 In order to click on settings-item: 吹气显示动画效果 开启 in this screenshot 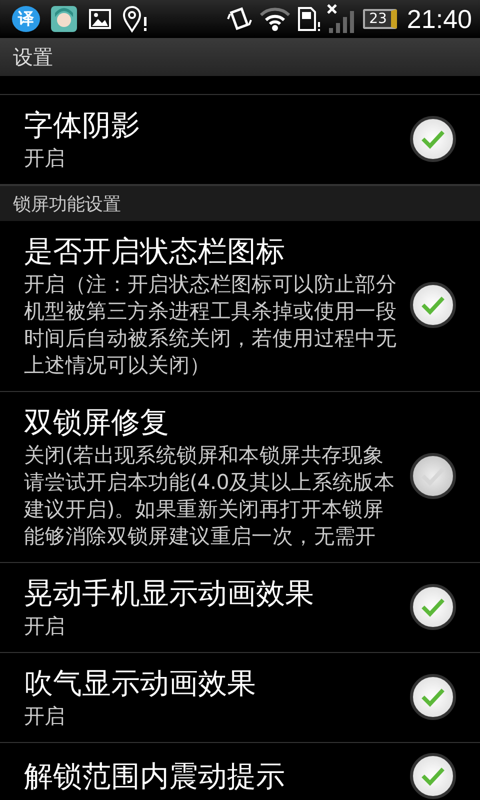, I will do `click(240, 698)`.